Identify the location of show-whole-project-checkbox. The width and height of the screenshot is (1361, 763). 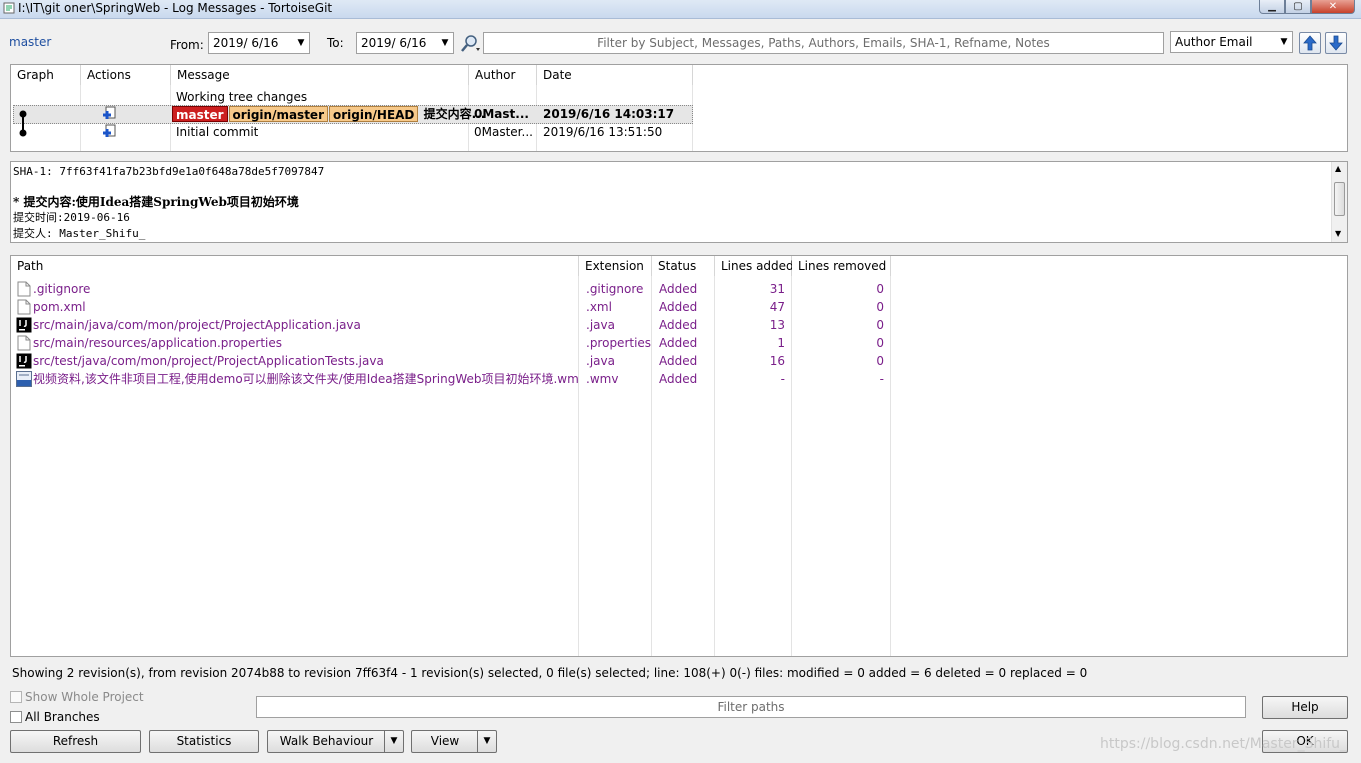
(16, 697).